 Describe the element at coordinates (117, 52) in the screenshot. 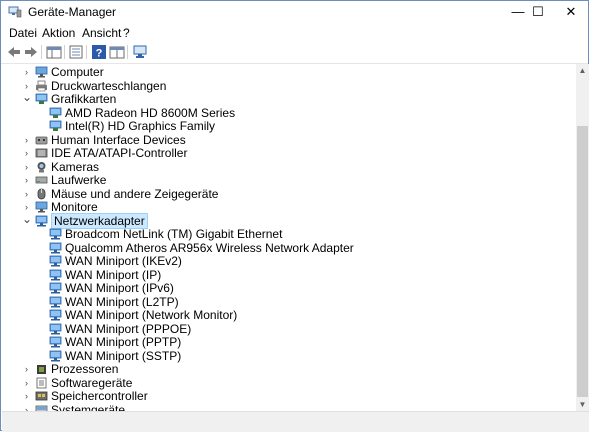

I see `view-resources-icon` at that location.